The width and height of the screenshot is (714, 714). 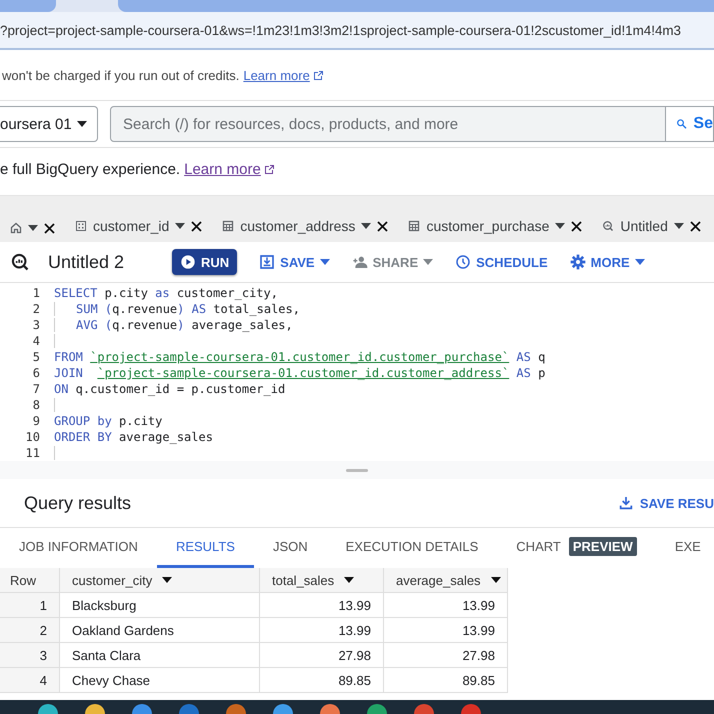 What do you see at coordinates (32, 453) in the screenshot?
I see `line-number: 11` at bounding box center [32, 453].